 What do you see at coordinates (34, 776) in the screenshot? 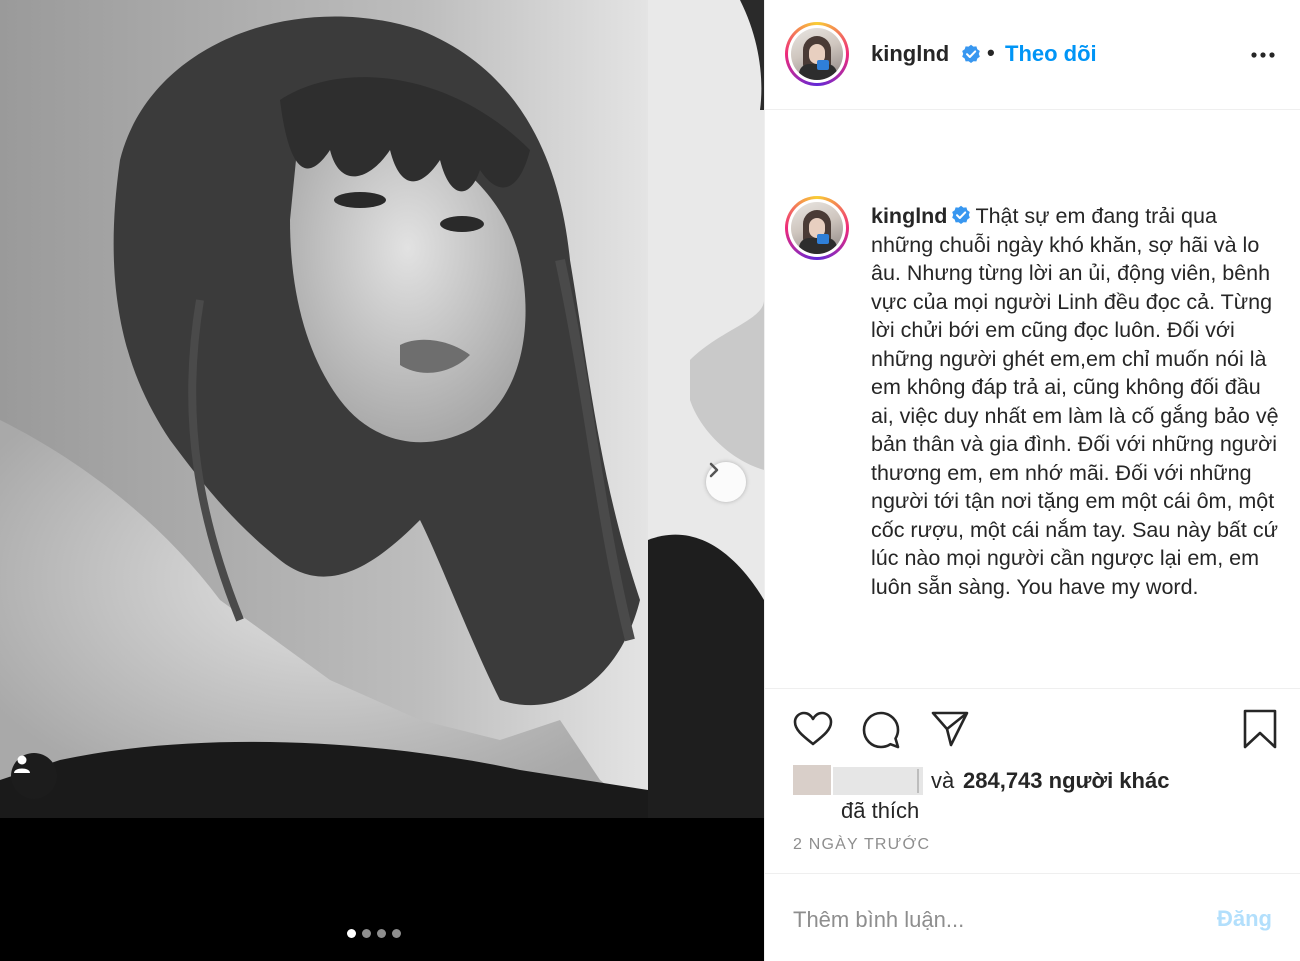
I see `tagged-users-button` at bounding box center [34, 776].